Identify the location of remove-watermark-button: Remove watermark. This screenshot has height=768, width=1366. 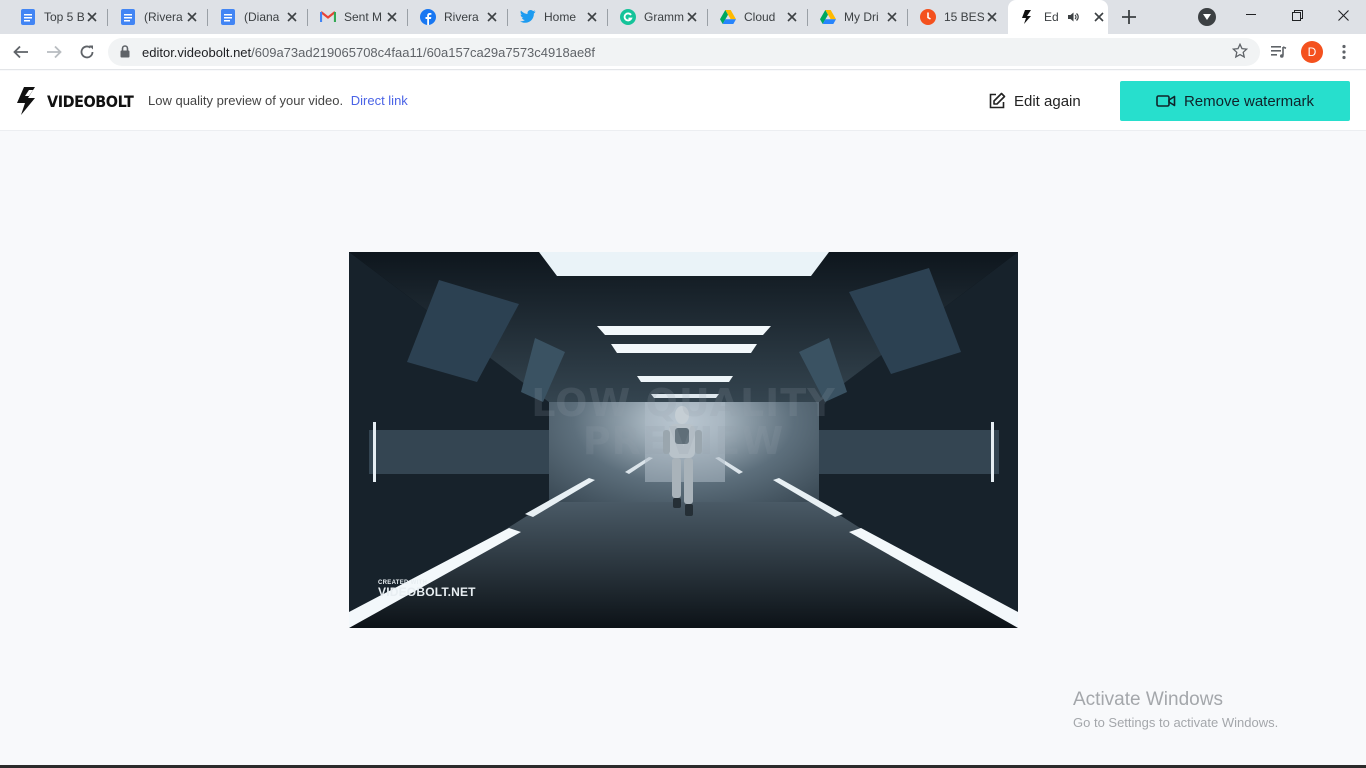
(1235, 101).